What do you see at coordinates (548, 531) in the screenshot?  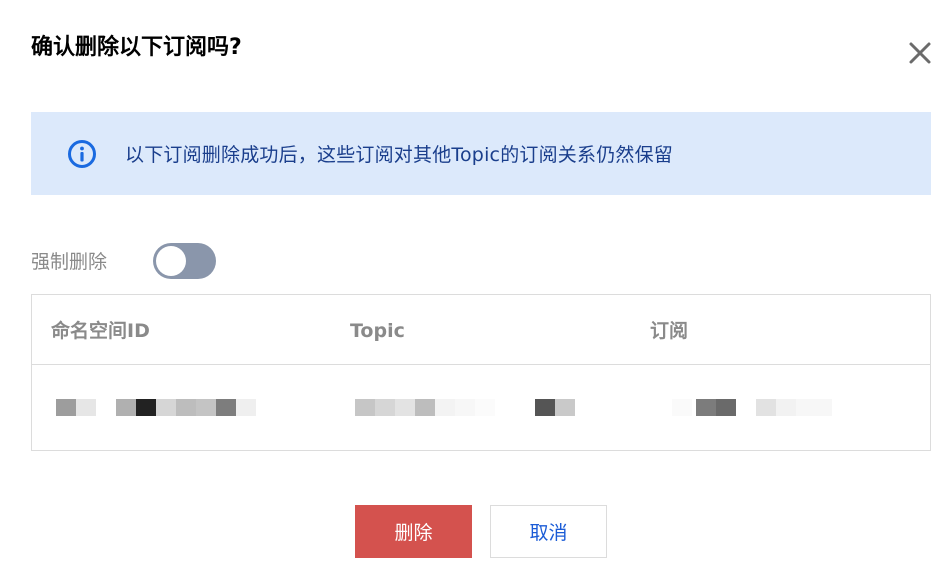 I see `cancel-button: 取消` at bounding box center [548, 531].